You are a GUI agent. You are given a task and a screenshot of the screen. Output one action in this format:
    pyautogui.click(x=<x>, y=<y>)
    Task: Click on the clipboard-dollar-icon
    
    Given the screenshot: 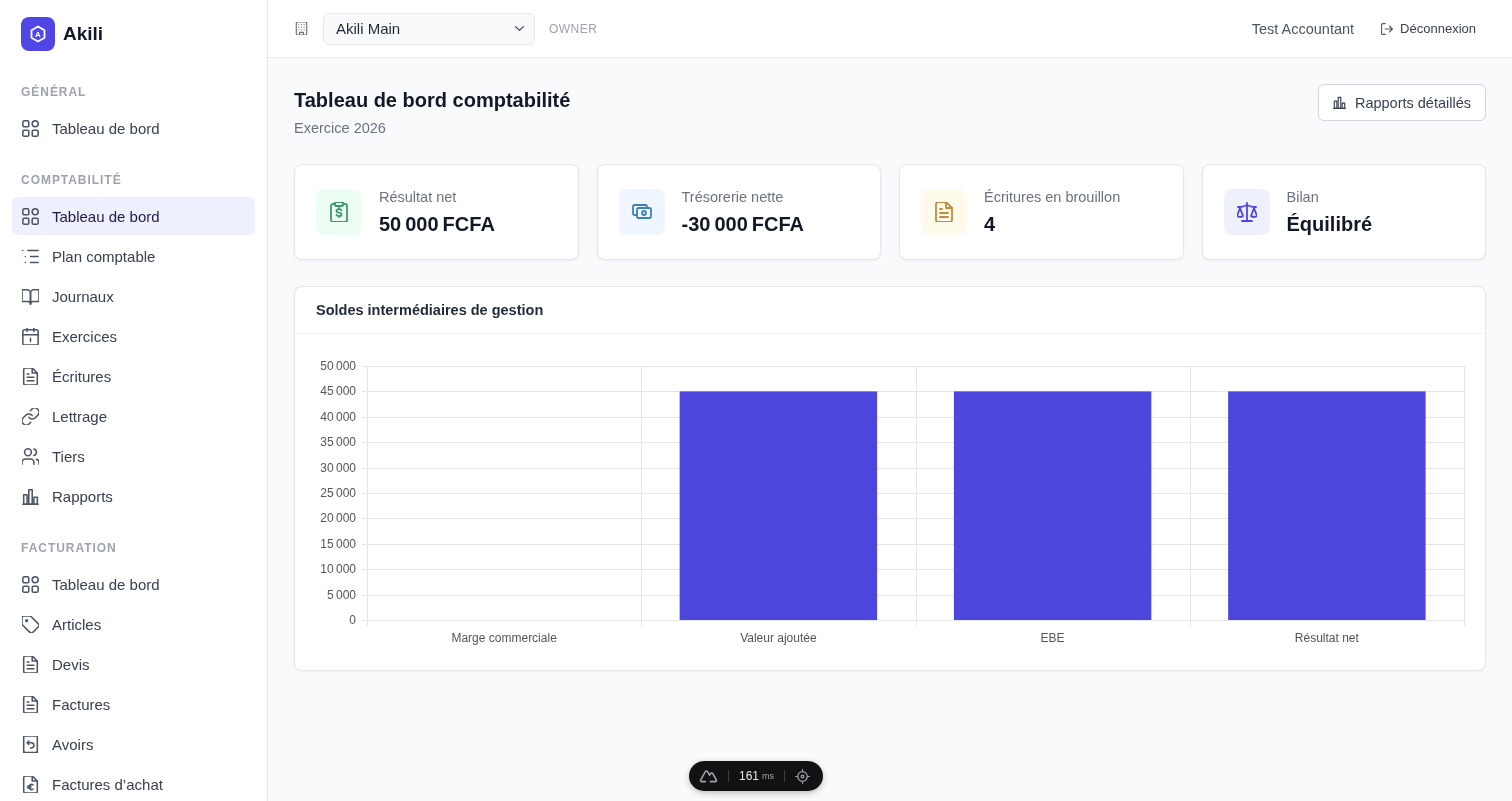 What is the action you would take?
    pyautogui.click(x=339, y=212)
    